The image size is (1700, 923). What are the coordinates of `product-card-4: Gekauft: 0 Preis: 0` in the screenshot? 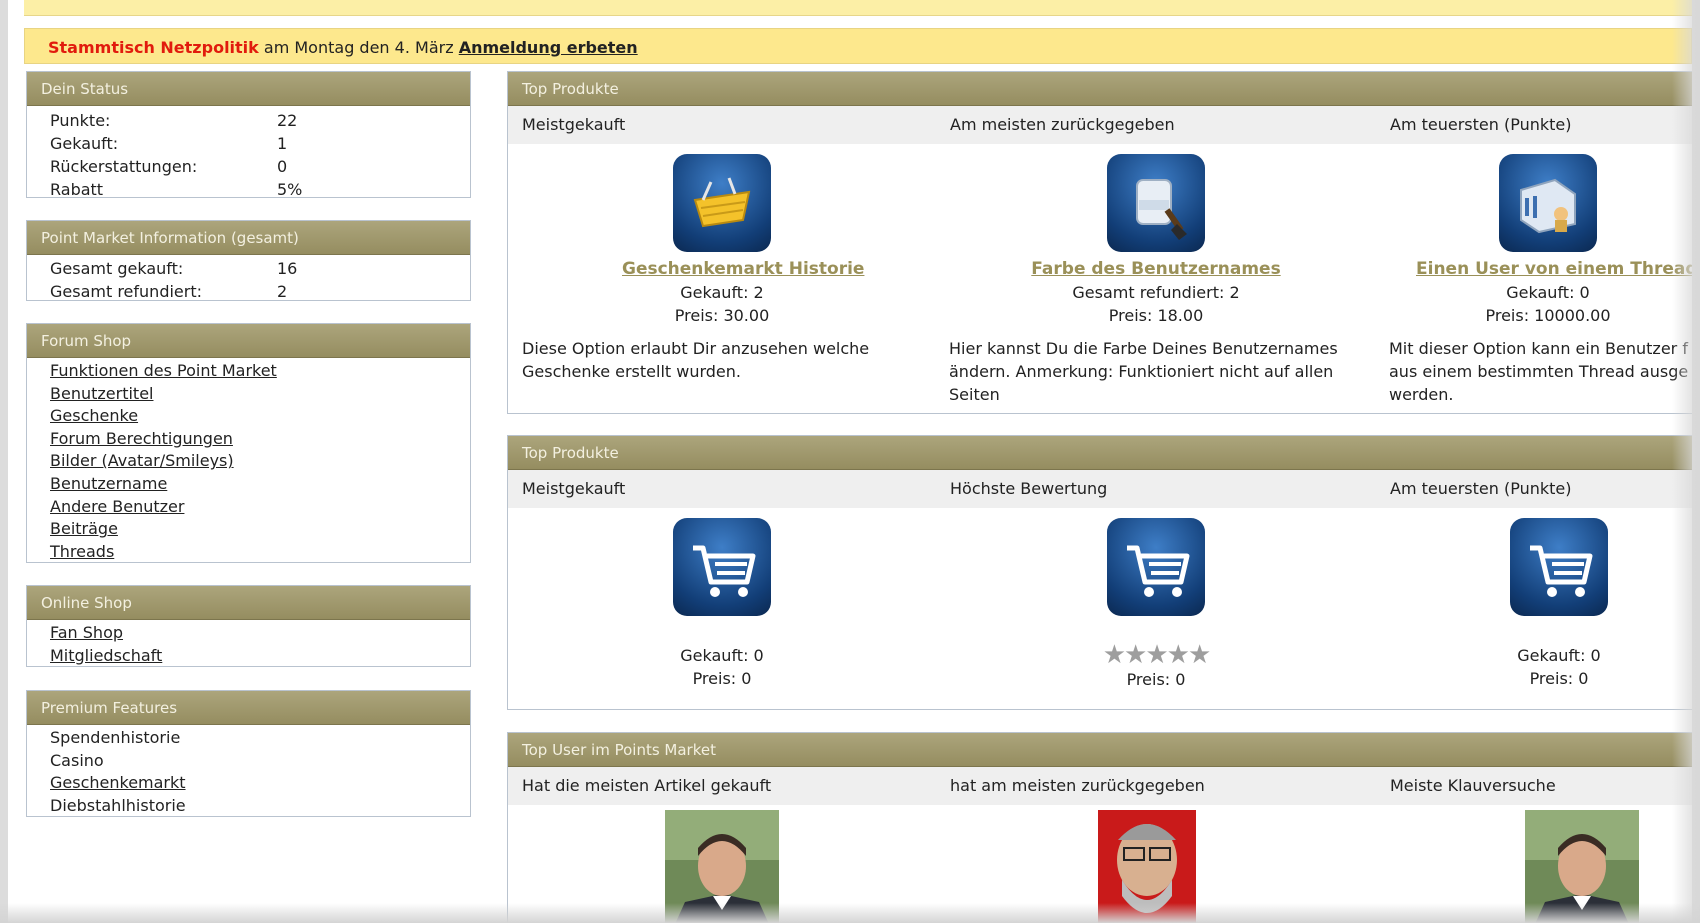 It's located at (722, 604).